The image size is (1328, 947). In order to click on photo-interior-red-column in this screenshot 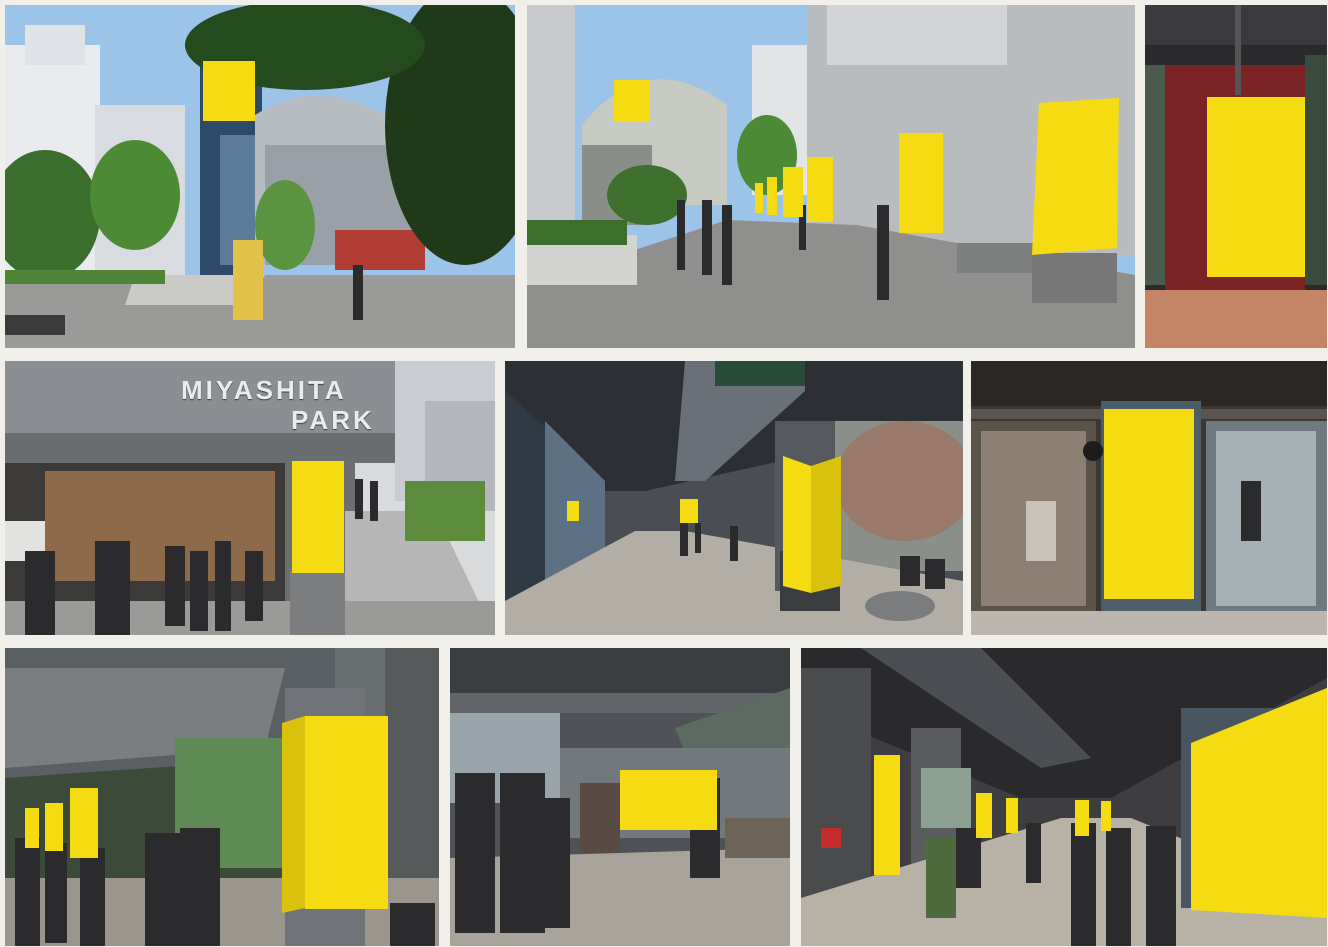, I will do `click(1236, 176)`.